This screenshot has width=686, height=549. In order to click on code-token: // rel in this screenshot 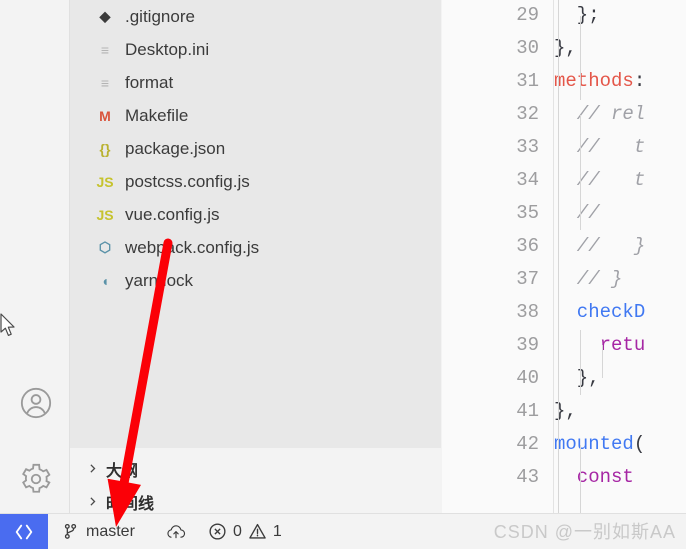, I will do `click(600, 114)`.